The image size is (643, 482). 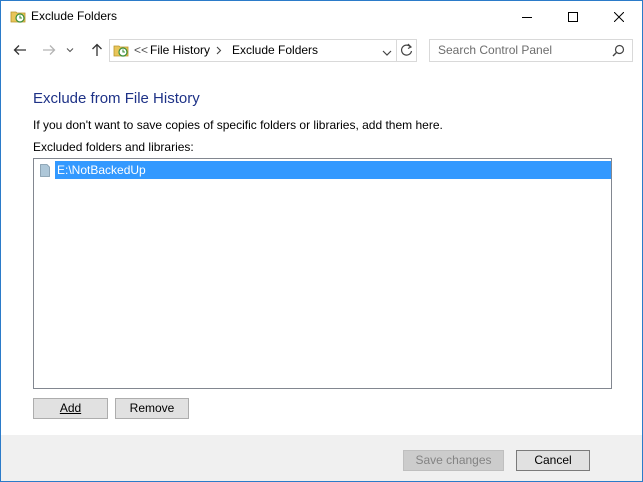 I want to click on close-button, so click(x=619, y=16).